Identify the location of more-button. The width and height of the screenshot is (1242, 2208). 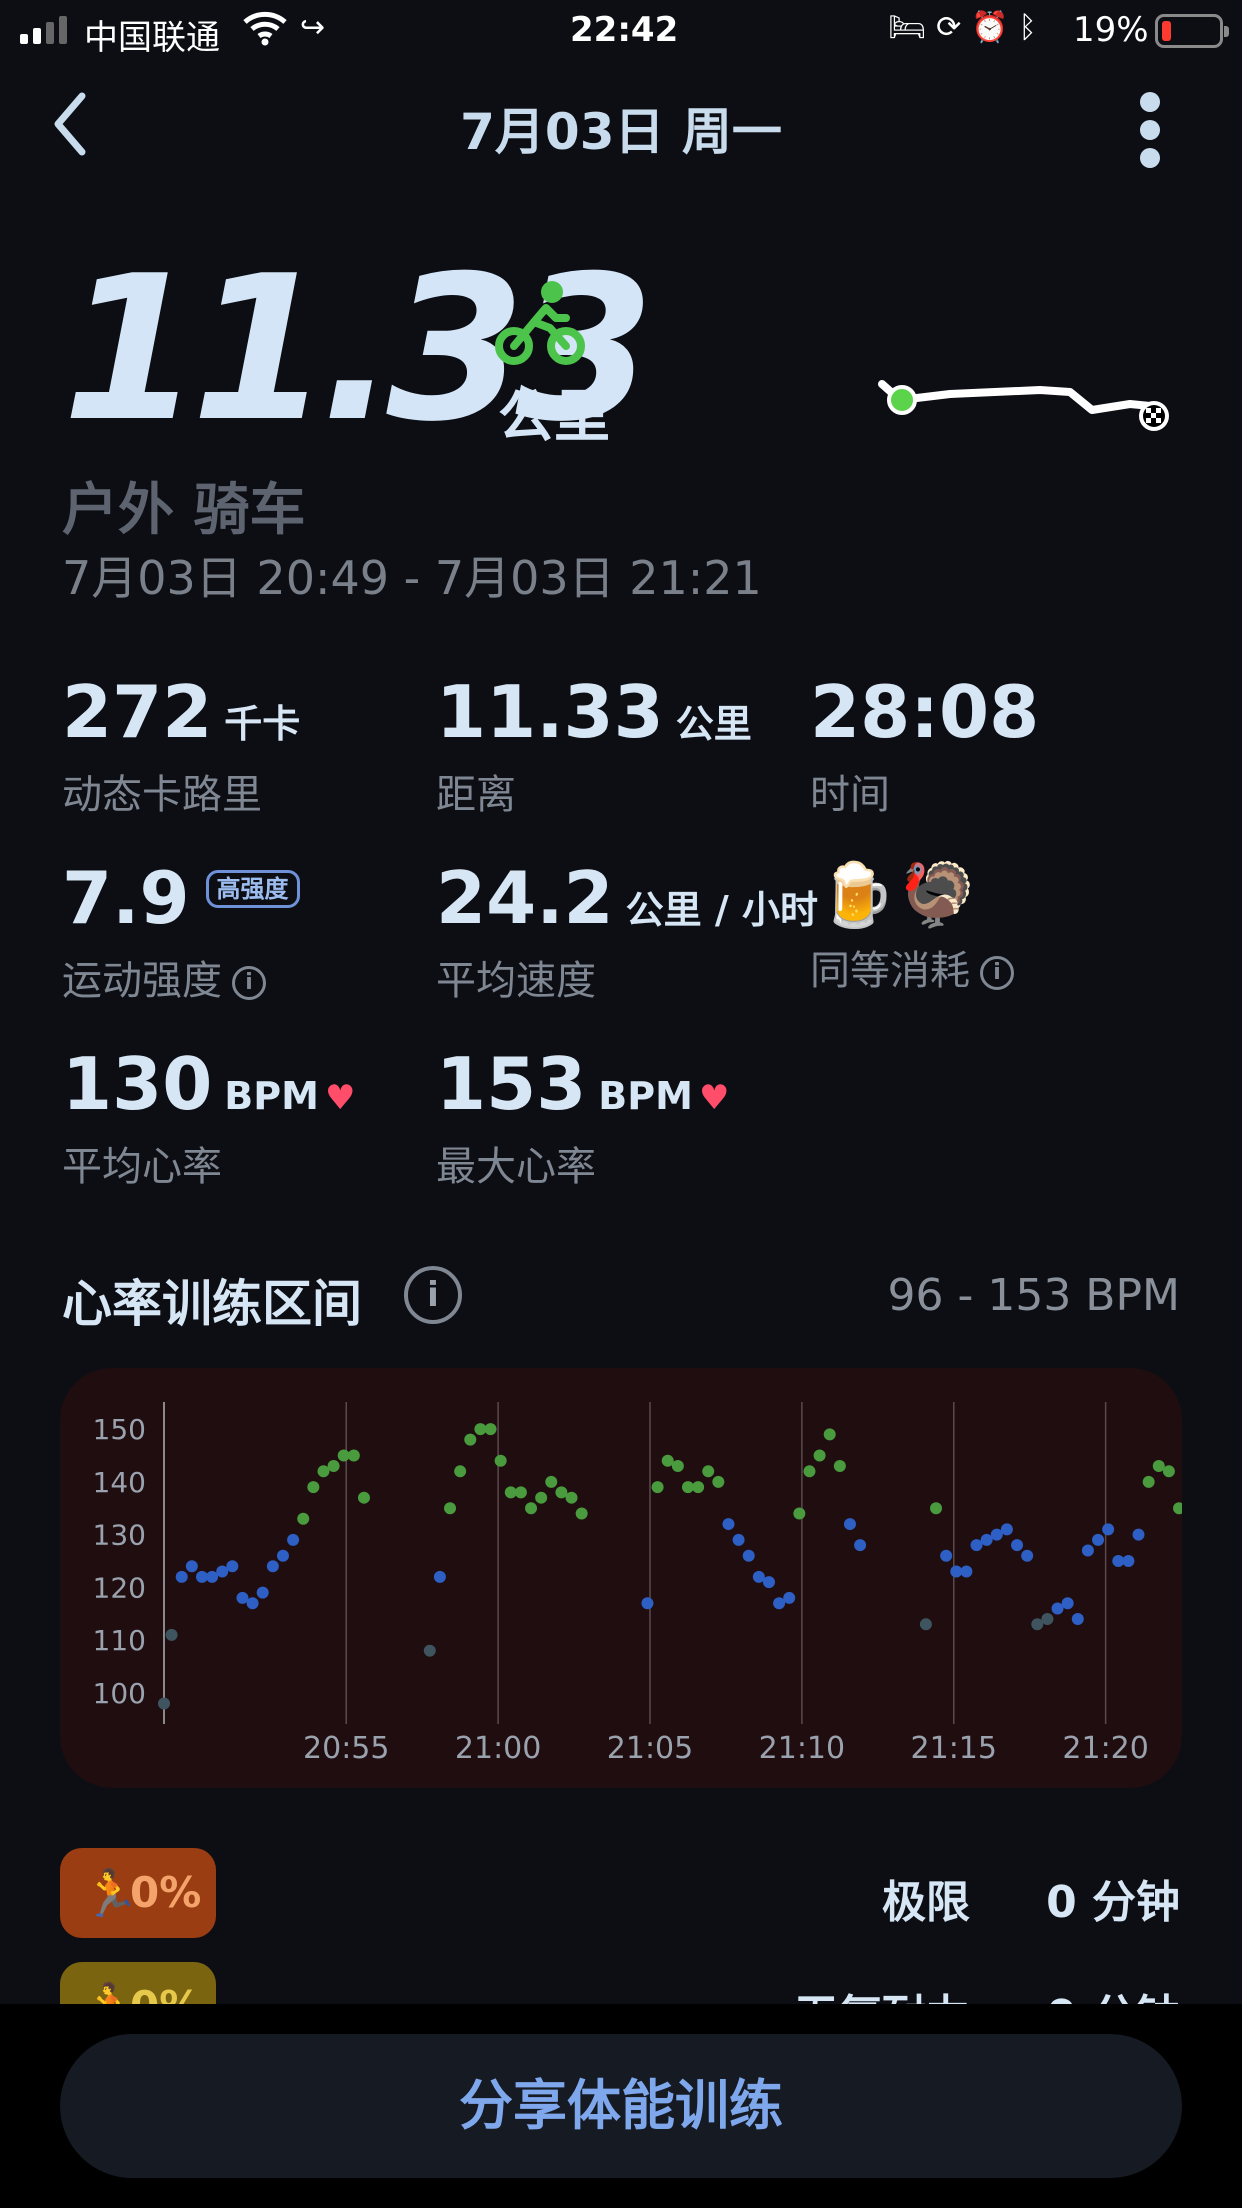
(1150, 128).